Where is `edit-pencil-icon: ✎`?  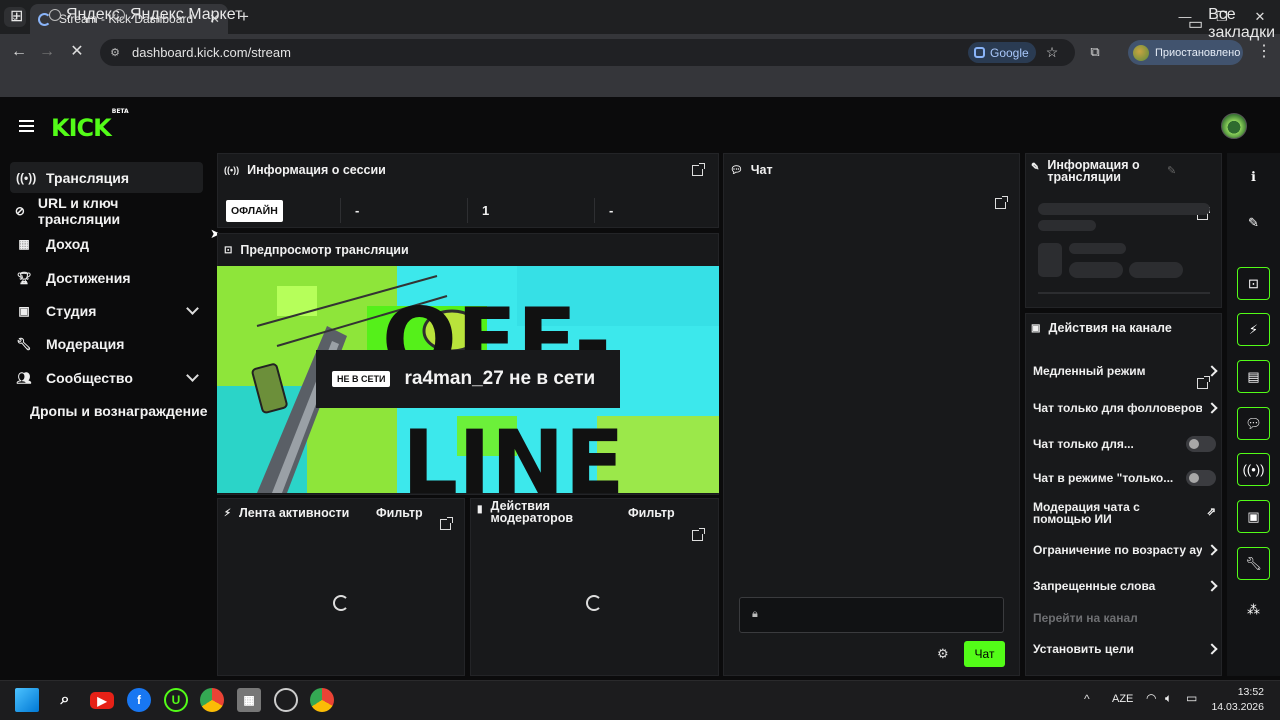
edit-pencil-icon: ✎ is located at coordinates (1171, 170).